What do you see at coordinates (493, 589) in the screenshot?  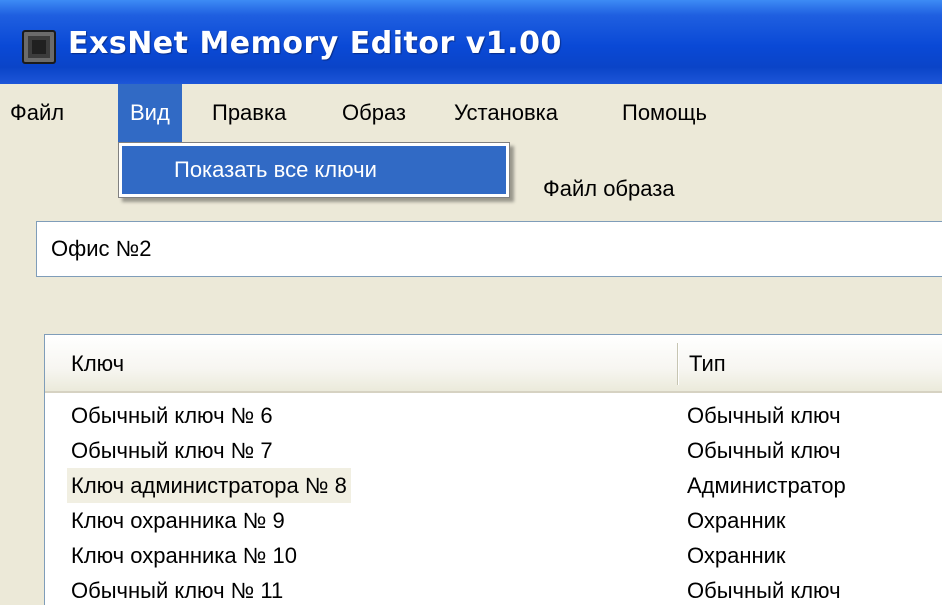 I see `list-row: Обычный ключ № 11 Обычный ключ` at bounding box center [493, 589].